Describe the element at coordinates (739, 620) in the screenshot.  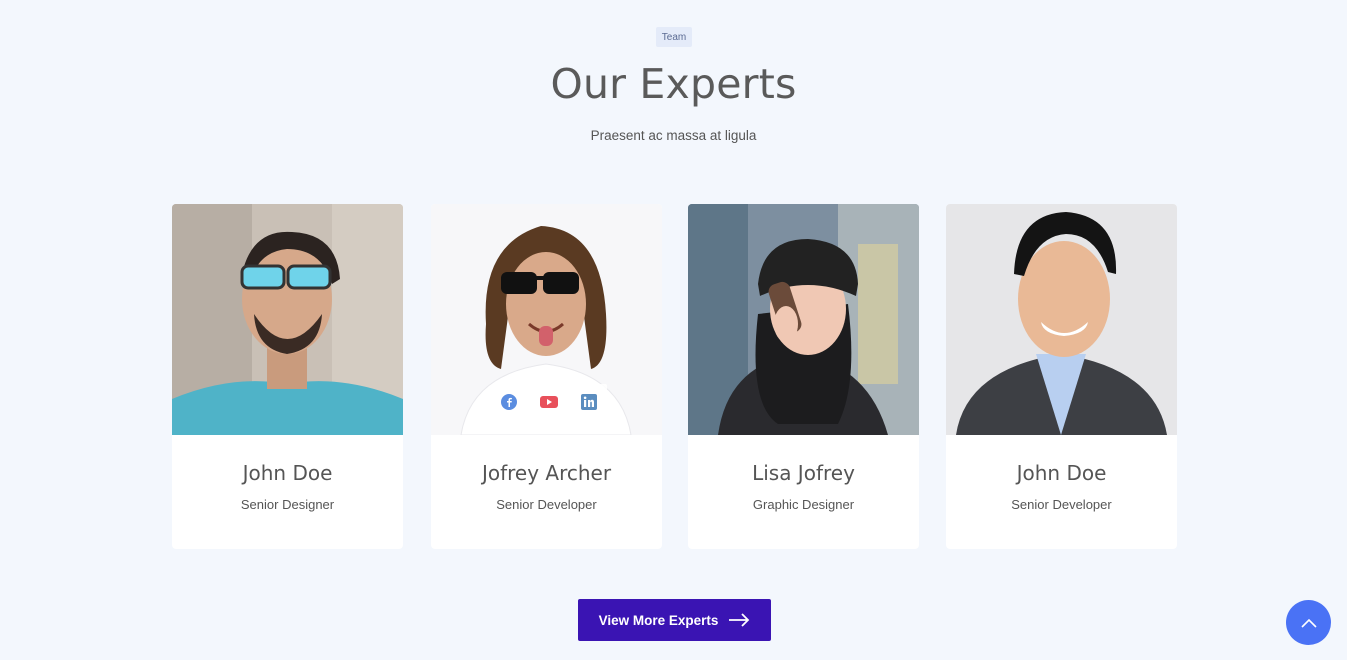
I see `arrow-right-icon` at that location.